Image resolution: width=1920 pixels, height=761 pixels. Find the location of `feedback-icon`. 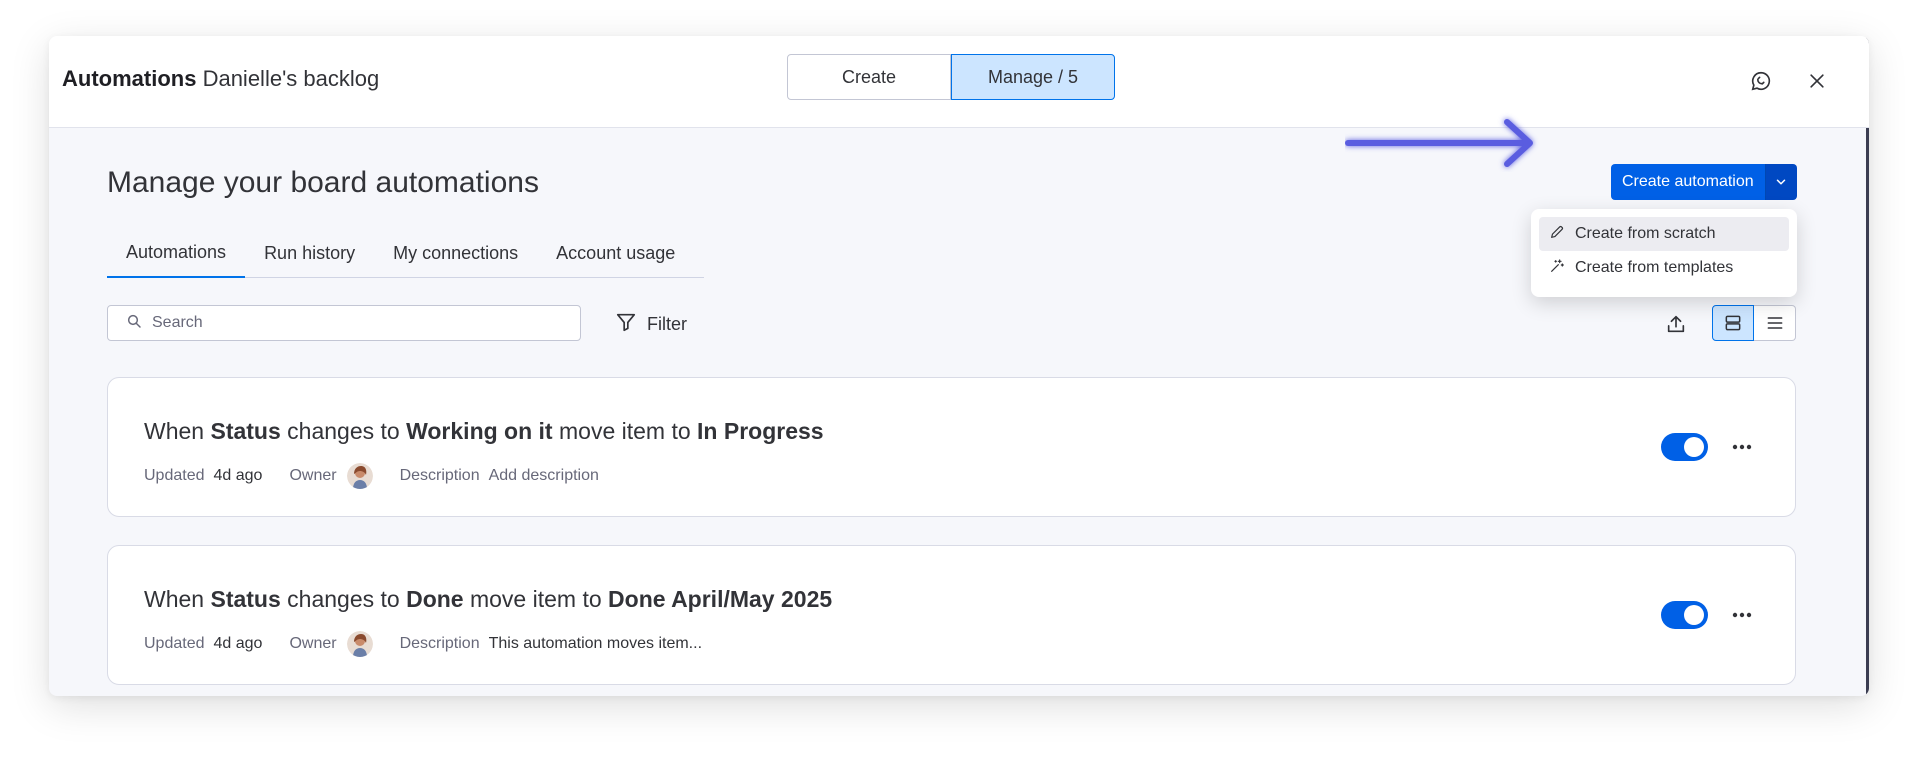

feedback-icon is located at coordinates (1761, 81).